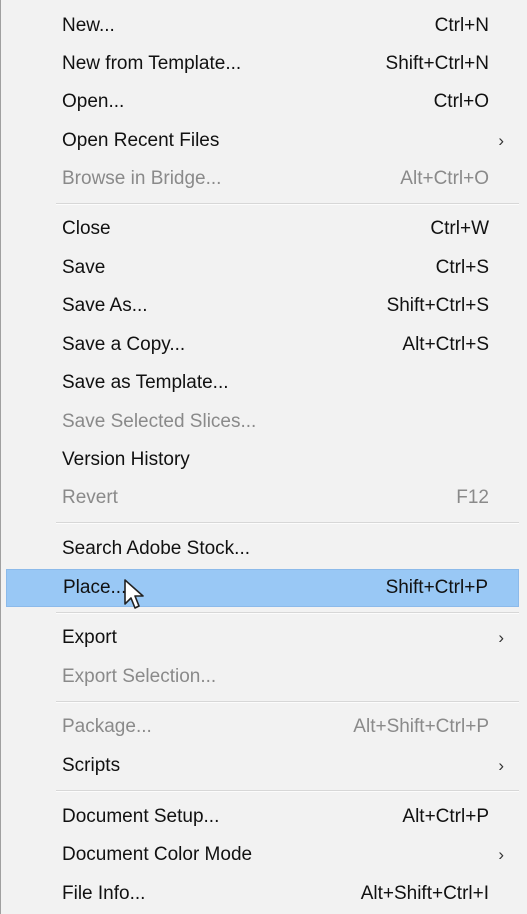 This screenshot has height=914, width=527. Describe the element at coordinates (91, 765) in the screenshot. I see `menu-item-label: Scripts` at that location.